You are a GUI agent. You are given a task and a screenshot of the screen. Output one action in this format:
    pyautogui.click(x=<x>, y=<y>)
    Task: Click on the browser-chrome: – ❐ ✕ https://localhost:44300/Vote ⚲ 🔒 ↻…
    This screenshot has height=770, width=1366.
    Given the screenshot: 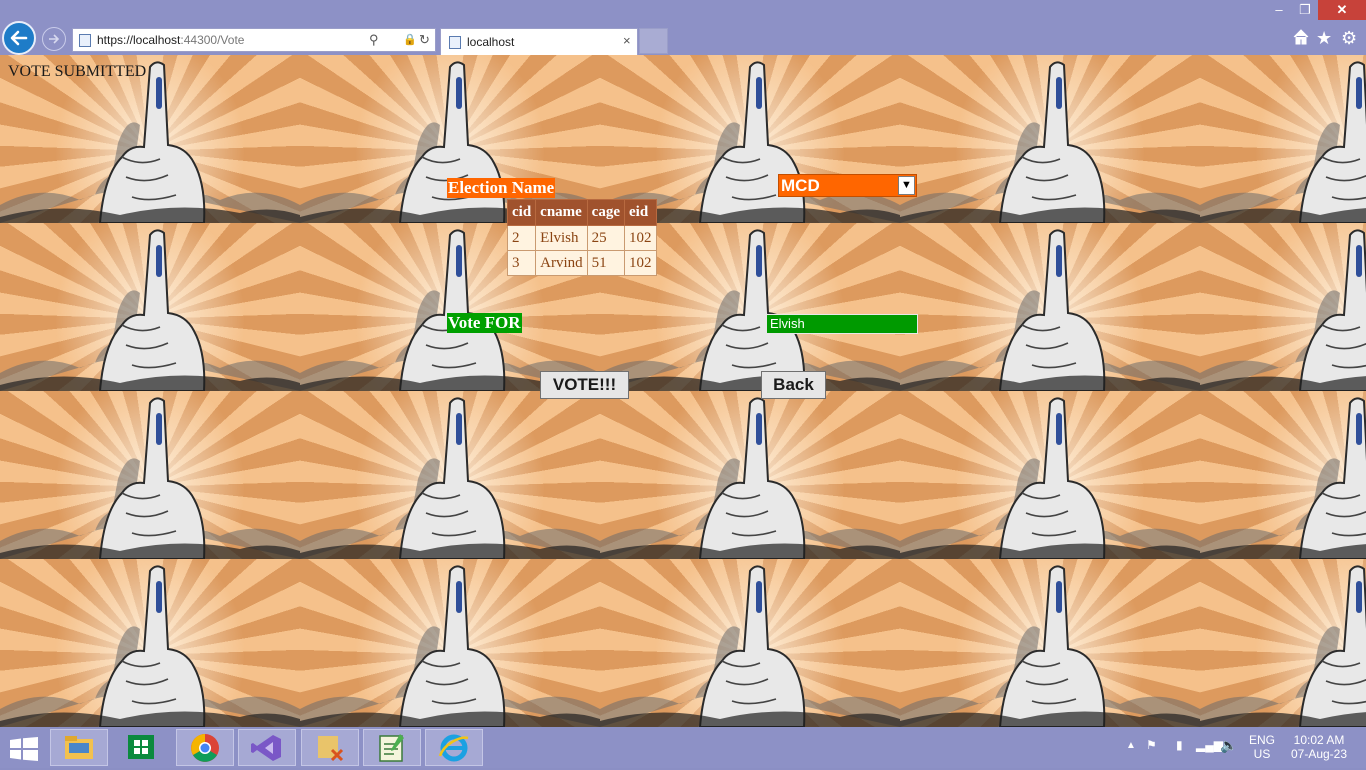 What is the action you would take?
    pyautogui.click(x=683, y=27)
    